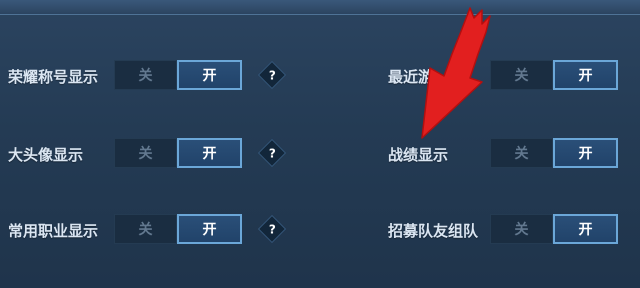  I want to click on common-role-on-button: 开, so click(209, 229).